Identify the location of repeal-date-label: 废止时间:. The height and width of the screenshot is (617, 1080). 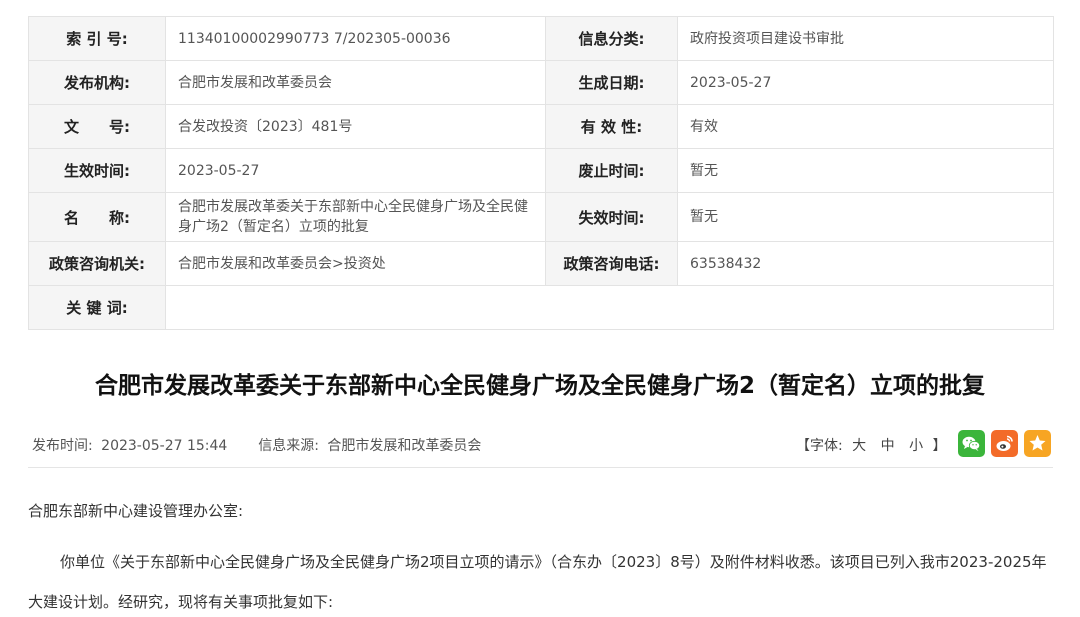
(611, 170).